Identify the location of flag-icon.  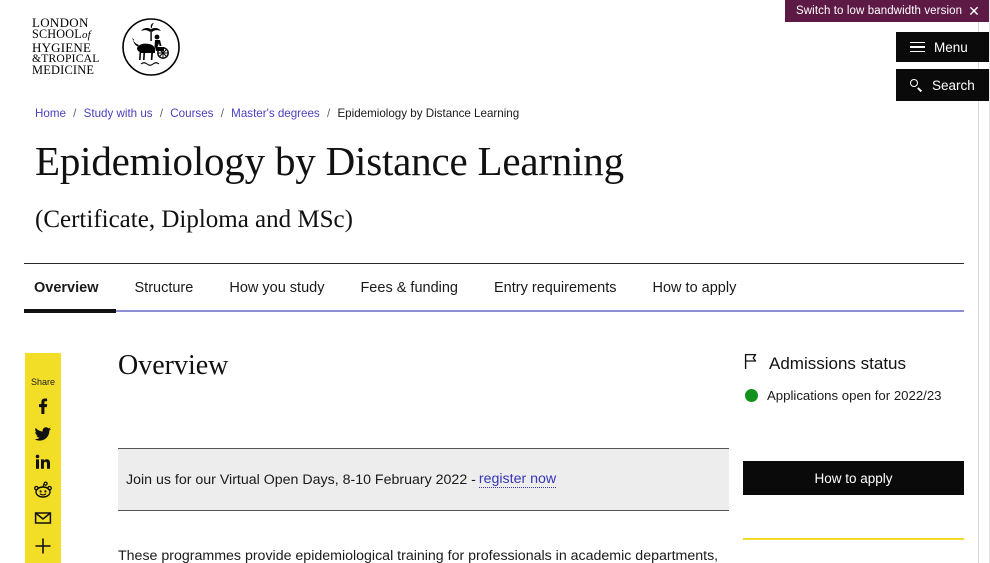
(751, 363).